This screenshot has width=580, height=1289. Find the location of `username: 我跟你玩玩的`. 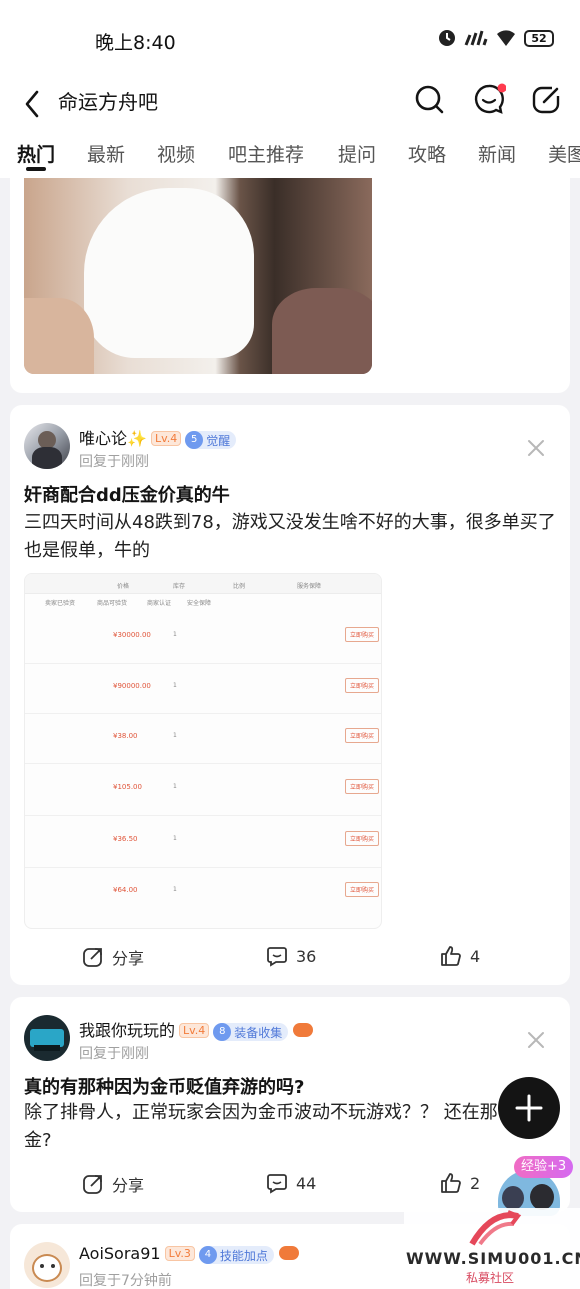

username: 我跟你玩玩的 is located at coordinates (127, 1030).